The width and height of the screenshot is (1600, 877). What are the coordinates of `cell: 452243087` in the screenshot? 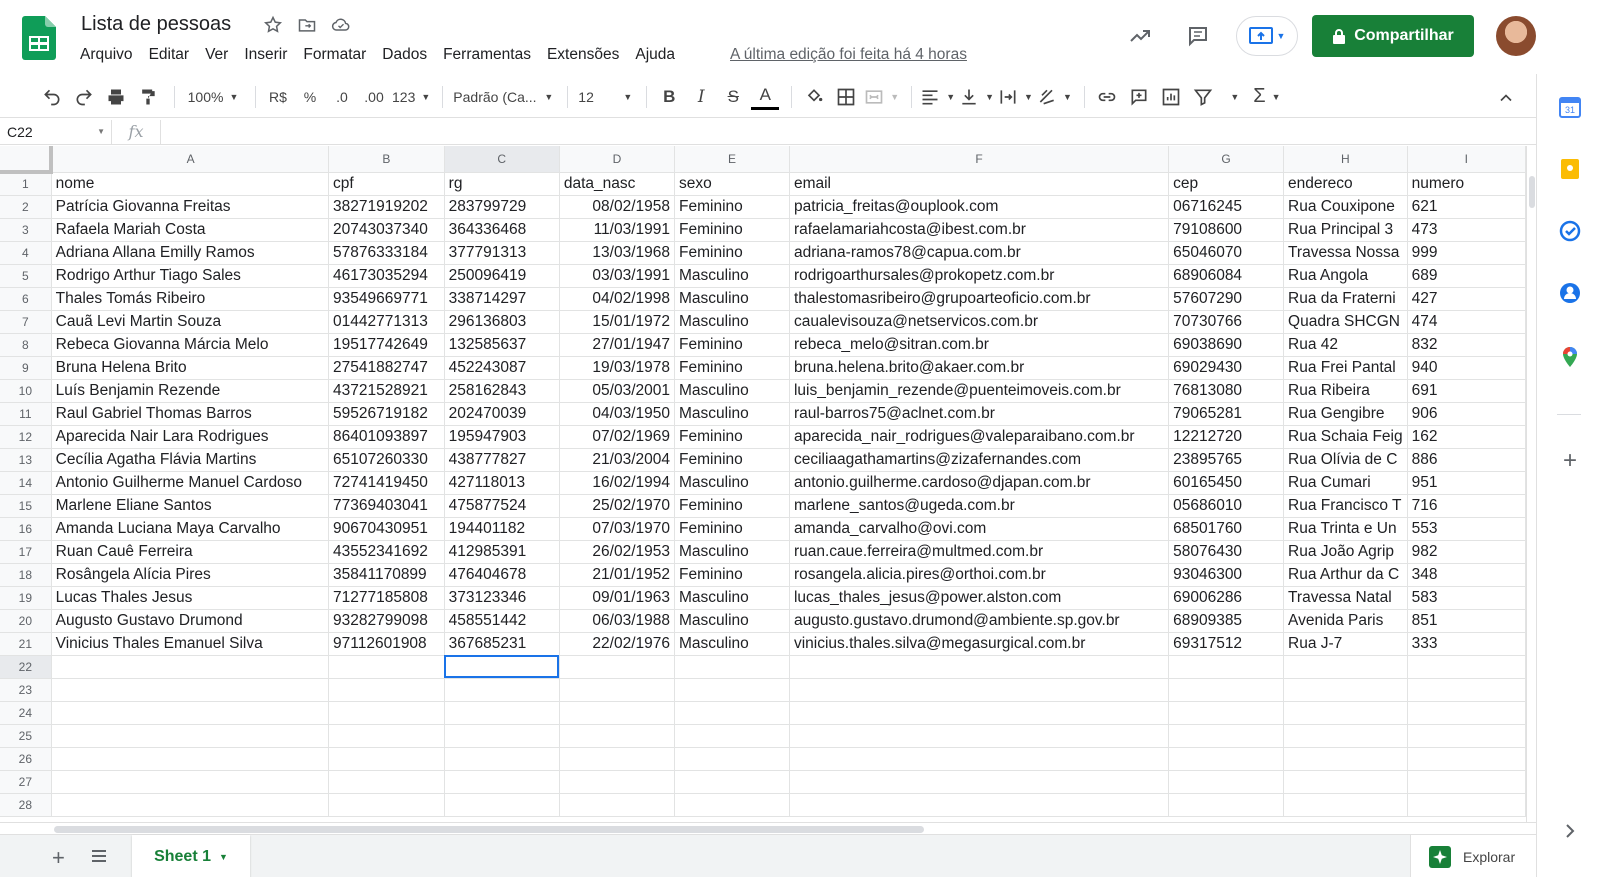 It's located at (502, 368).